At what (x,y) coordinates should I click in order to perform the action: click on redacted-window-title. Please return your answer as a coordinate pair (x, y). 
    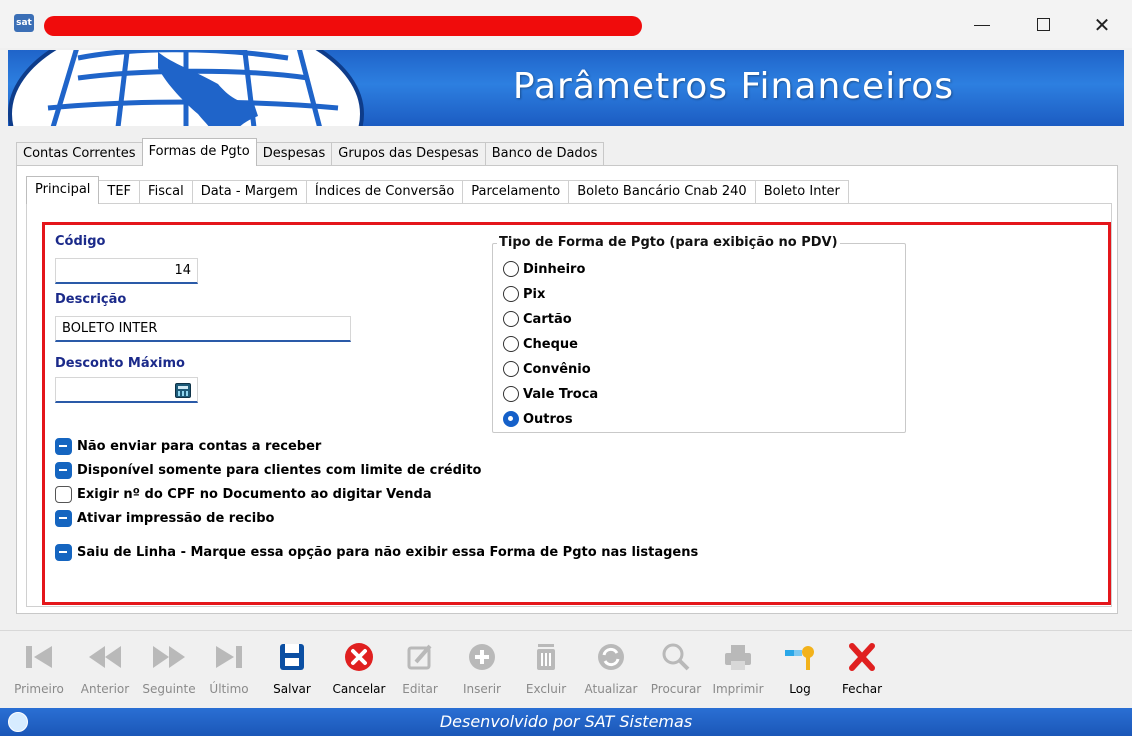
    Looking at the image, I should click on (343, 26).